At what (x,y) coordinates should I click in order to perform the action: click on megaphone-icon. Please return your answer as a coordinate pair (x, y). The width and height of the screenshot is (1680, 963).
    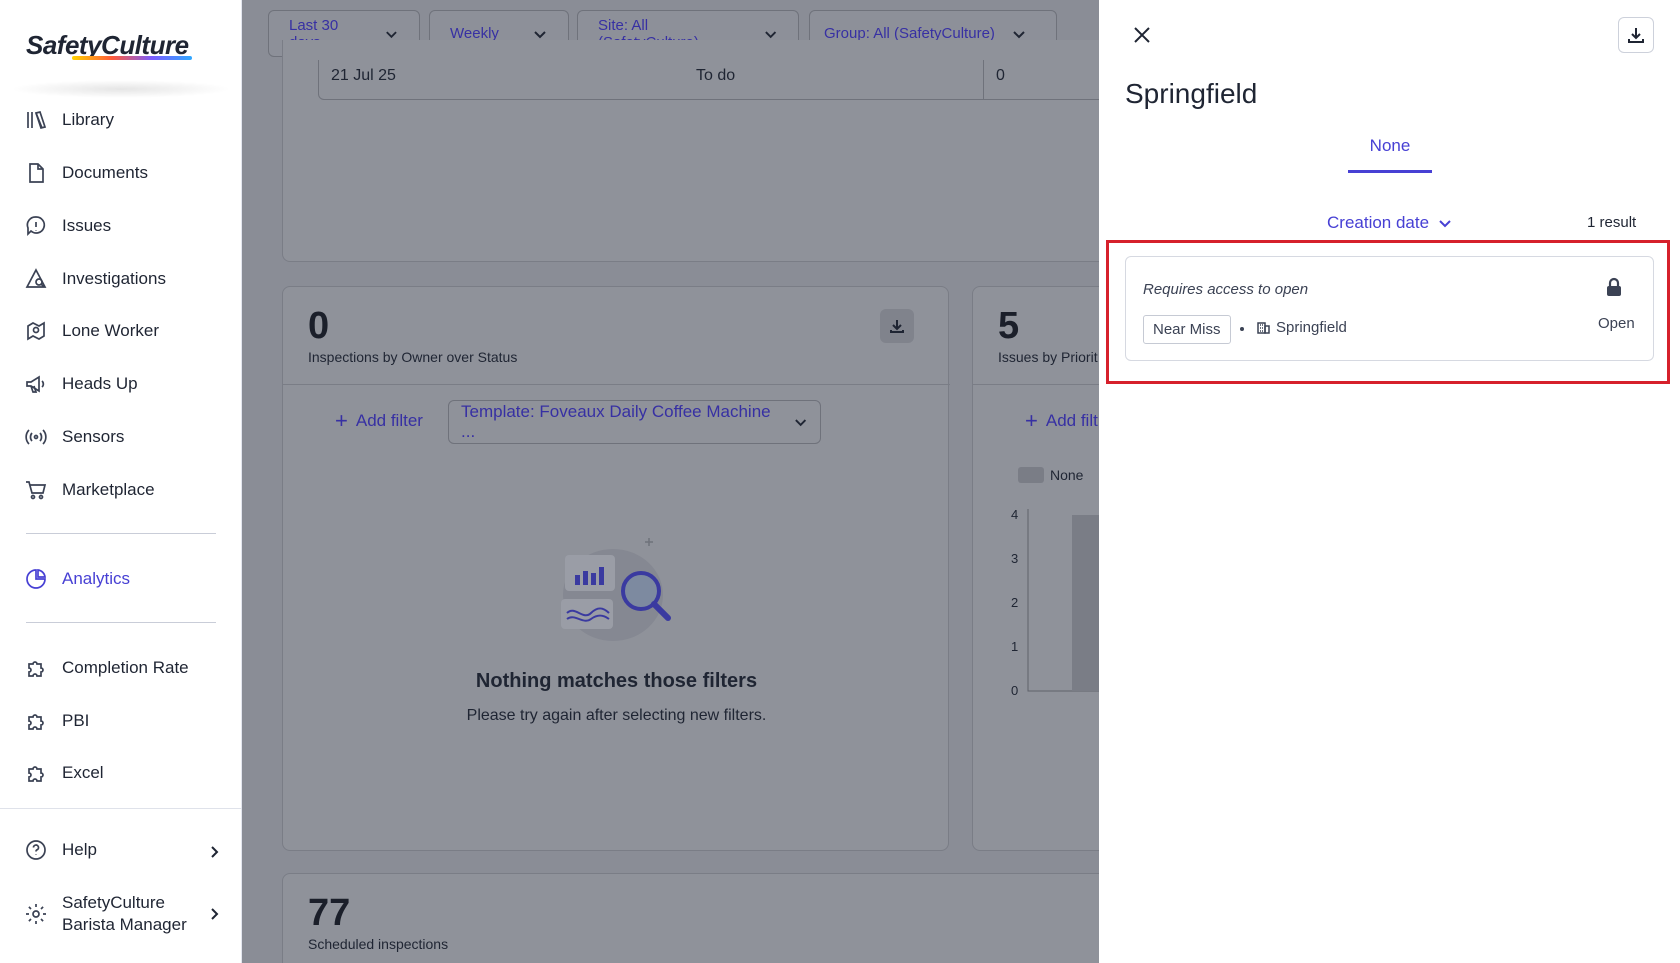
    Looking at the image, I should click on (35, 384).